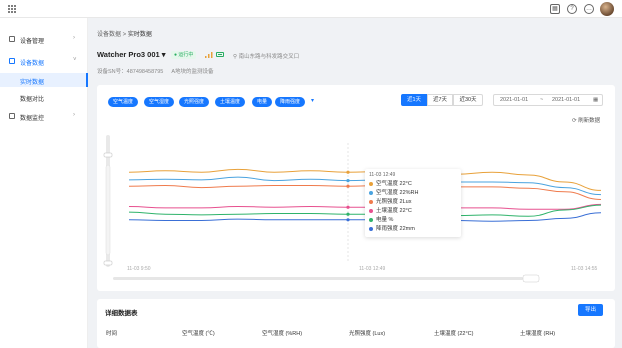 Image resolution: width=622 pixels, height=348 pixels. Describe the element at coordinates (454, 334) in the screenshot. I see `table-header-soil-temp: 土壤温度 (22°C)` at that location.